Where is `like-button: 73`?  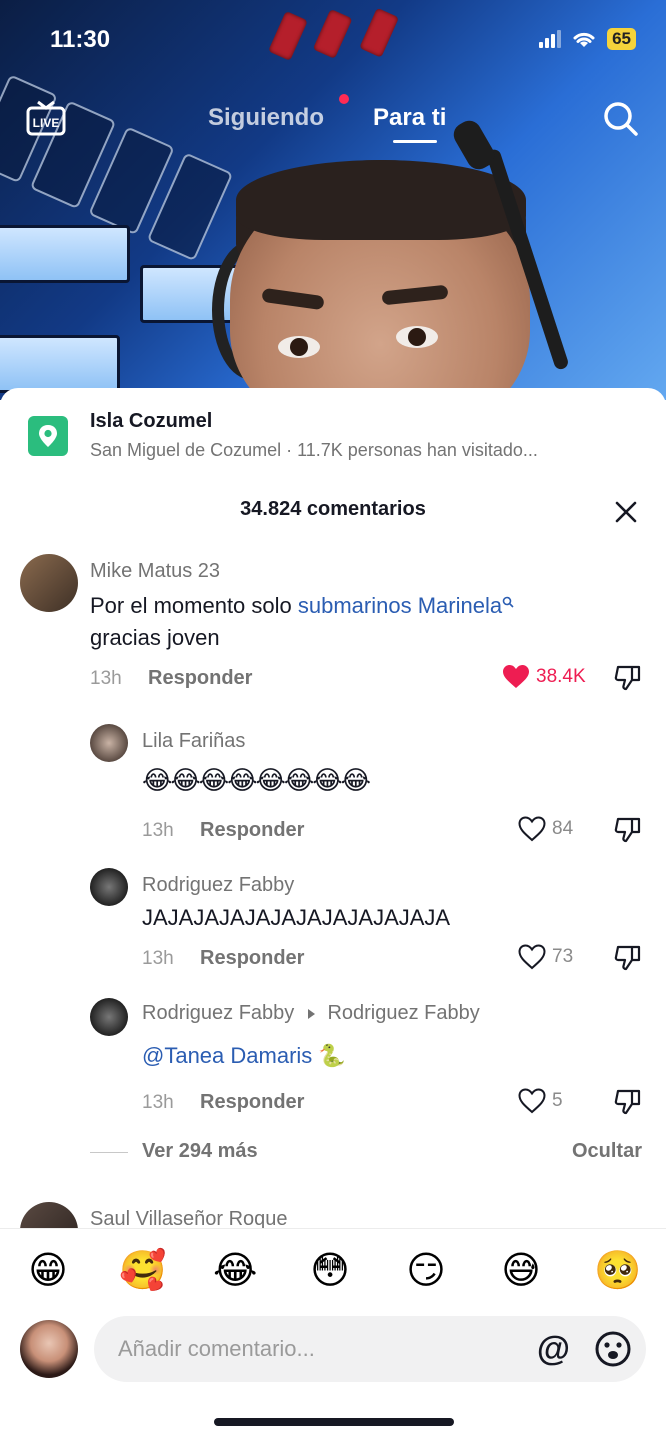 like-button: 73 is located at coordinates (545, 957).